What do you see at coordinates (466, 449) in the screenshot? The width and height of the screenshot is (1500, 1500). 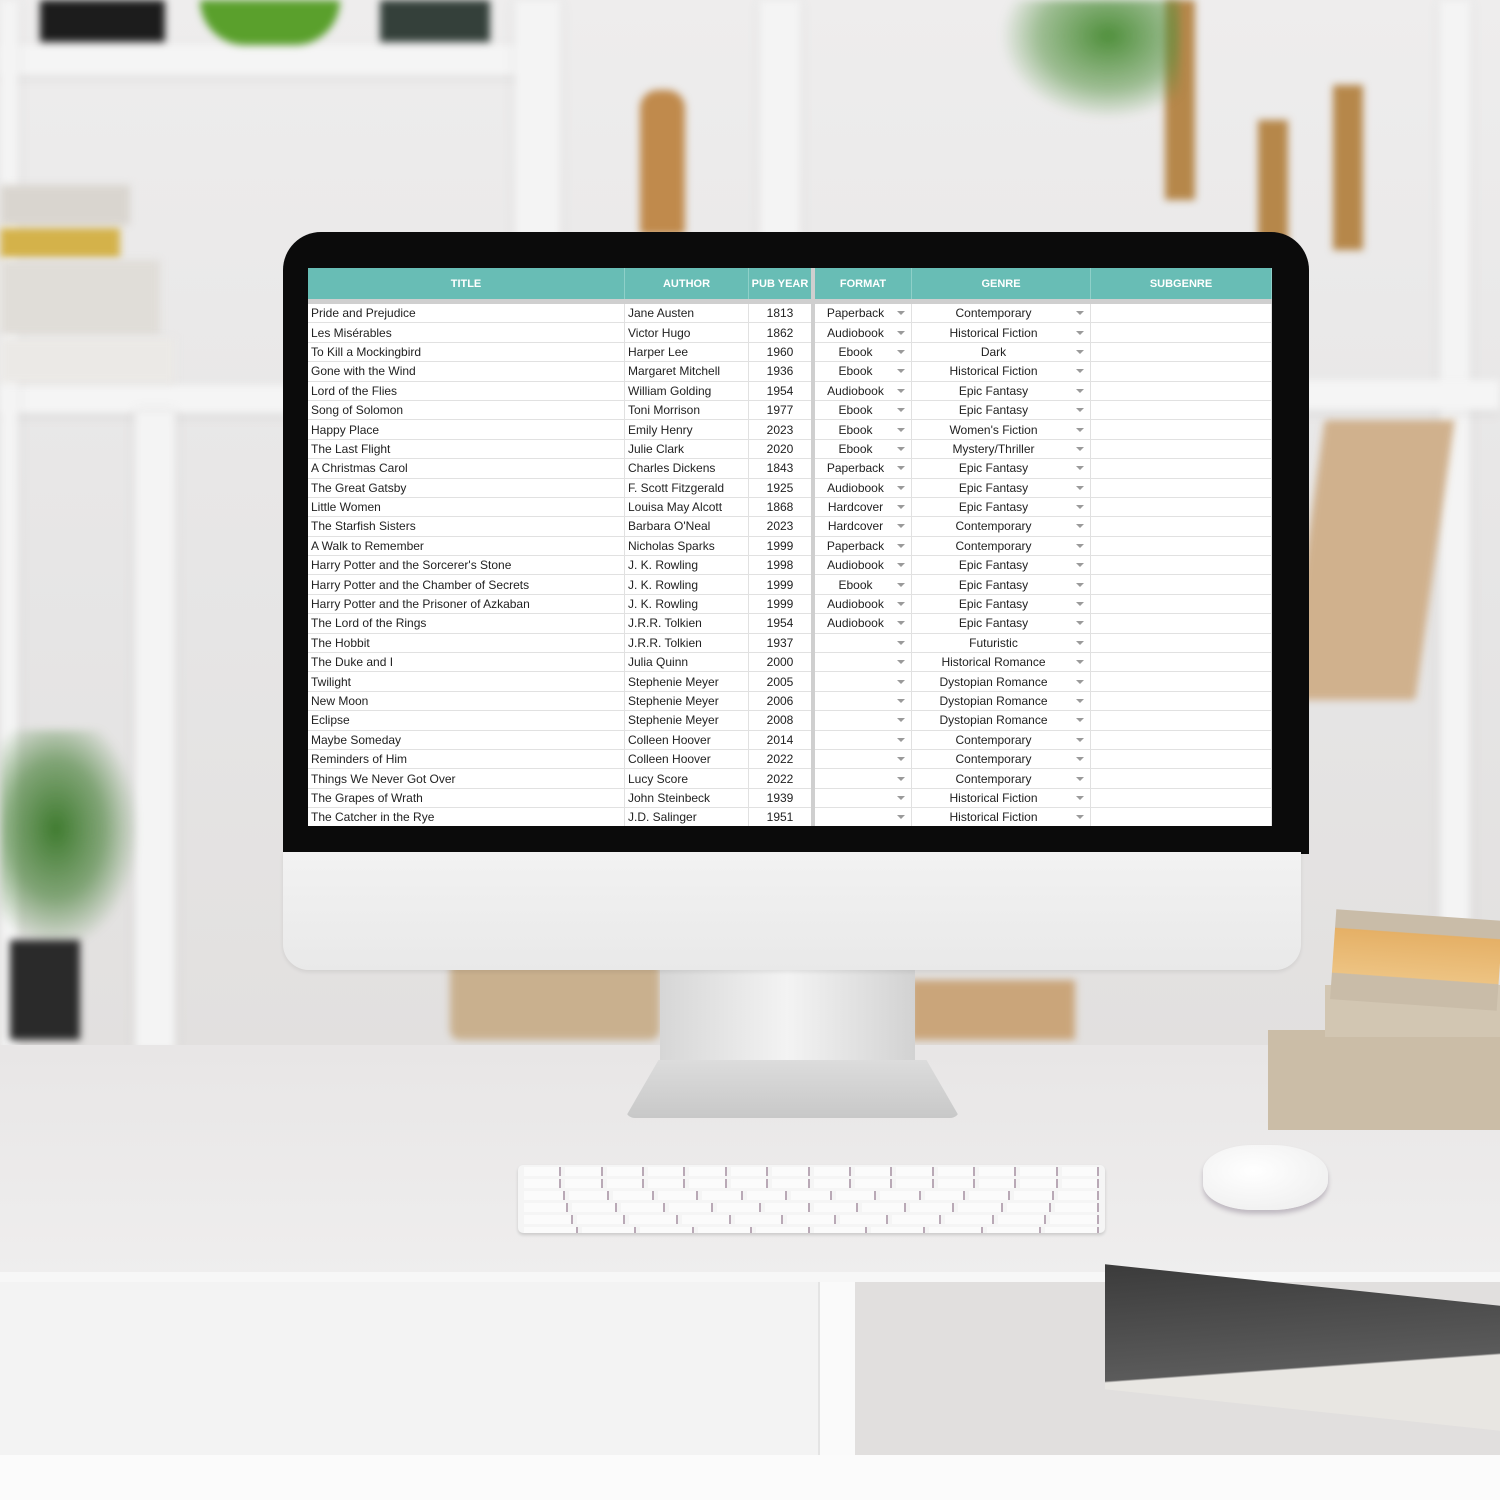 I see `cell-title: The Last Flight` at bounding box center [466, 449].